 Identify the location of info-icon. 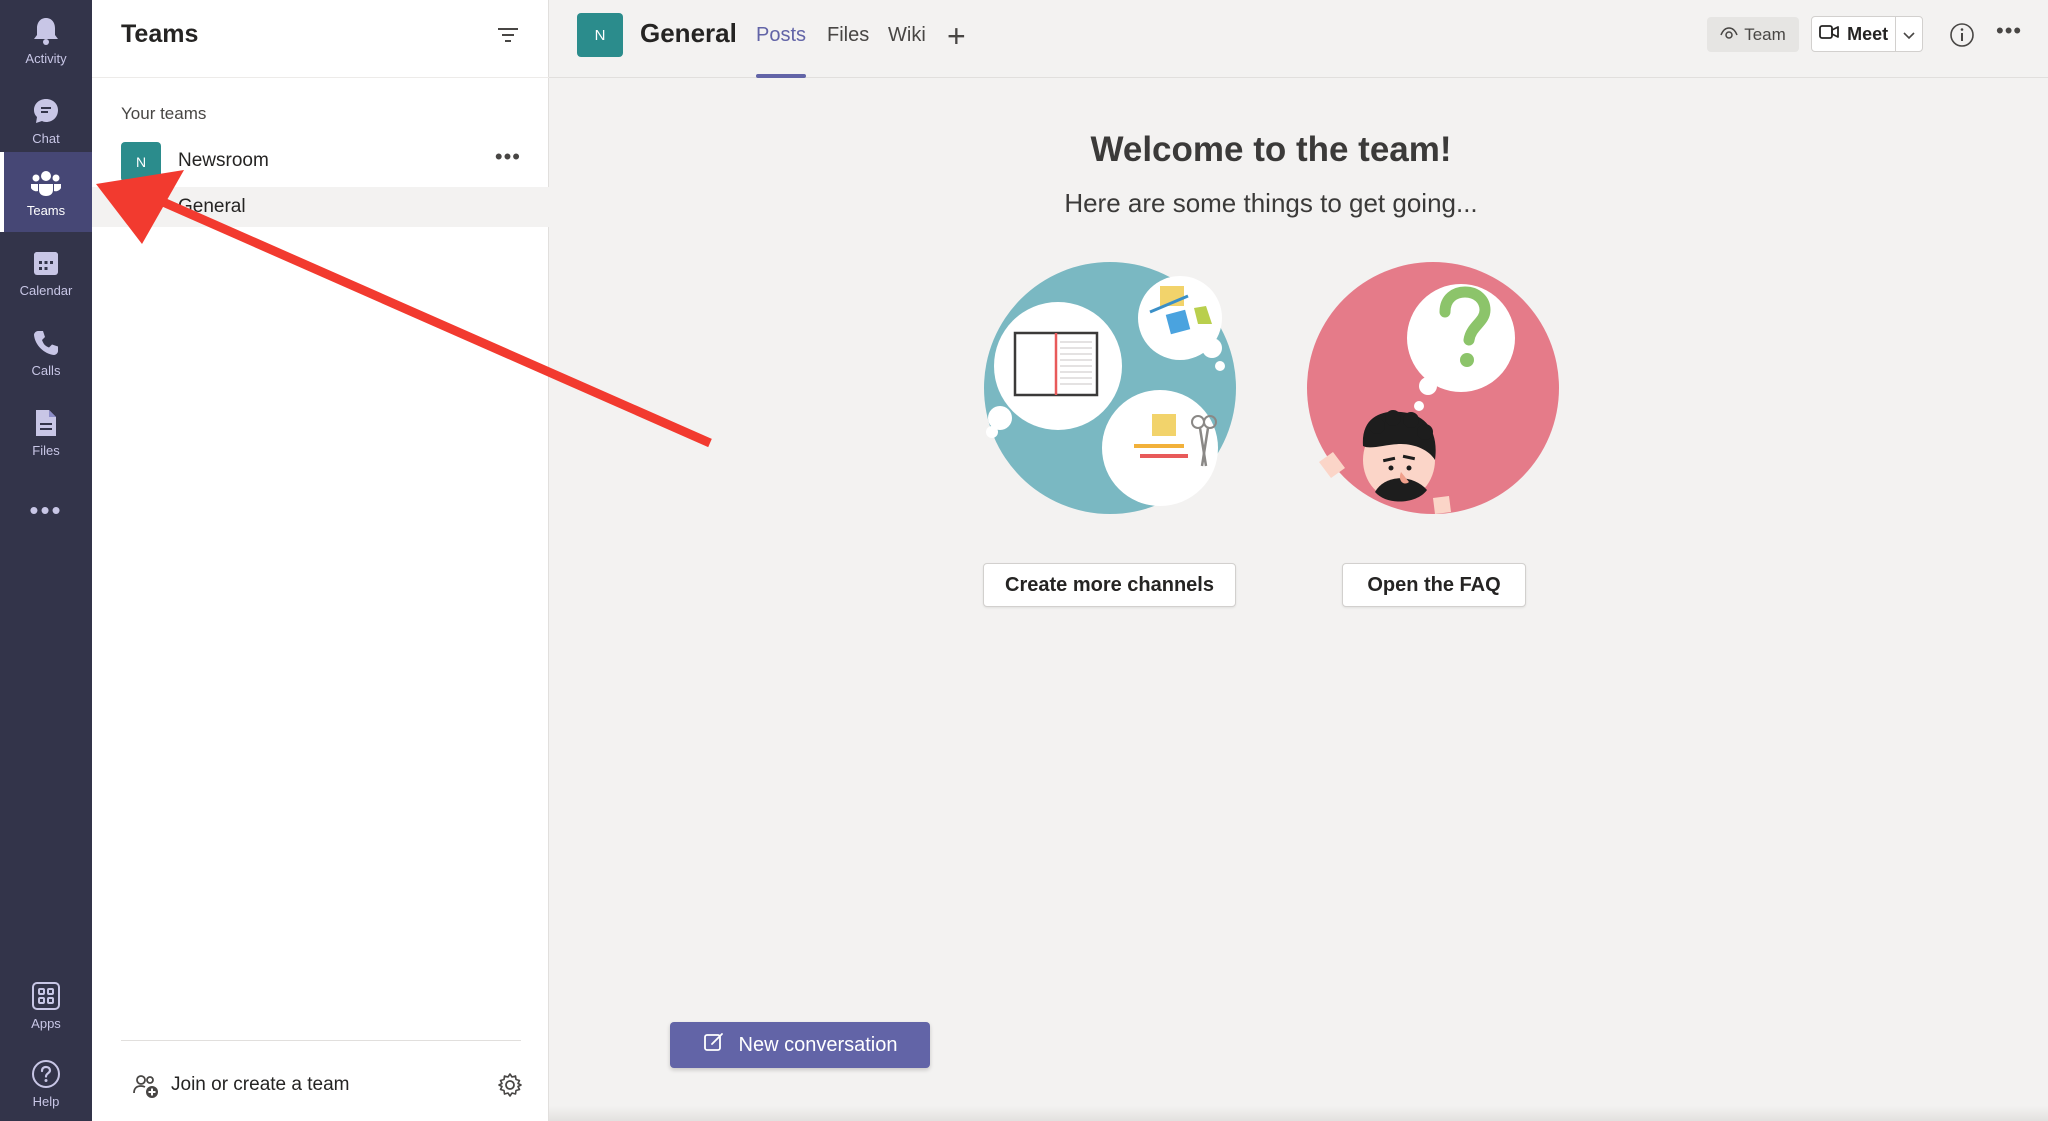
(1962, 35).